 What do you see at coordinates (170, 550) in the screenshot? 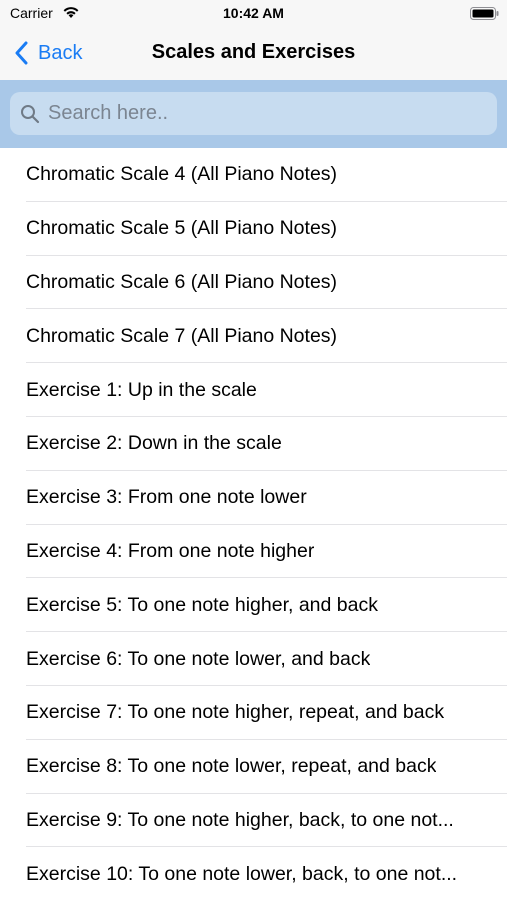
I see `list-item-label: Exercise 4: From one note higher` at bounding box center [170, 550].